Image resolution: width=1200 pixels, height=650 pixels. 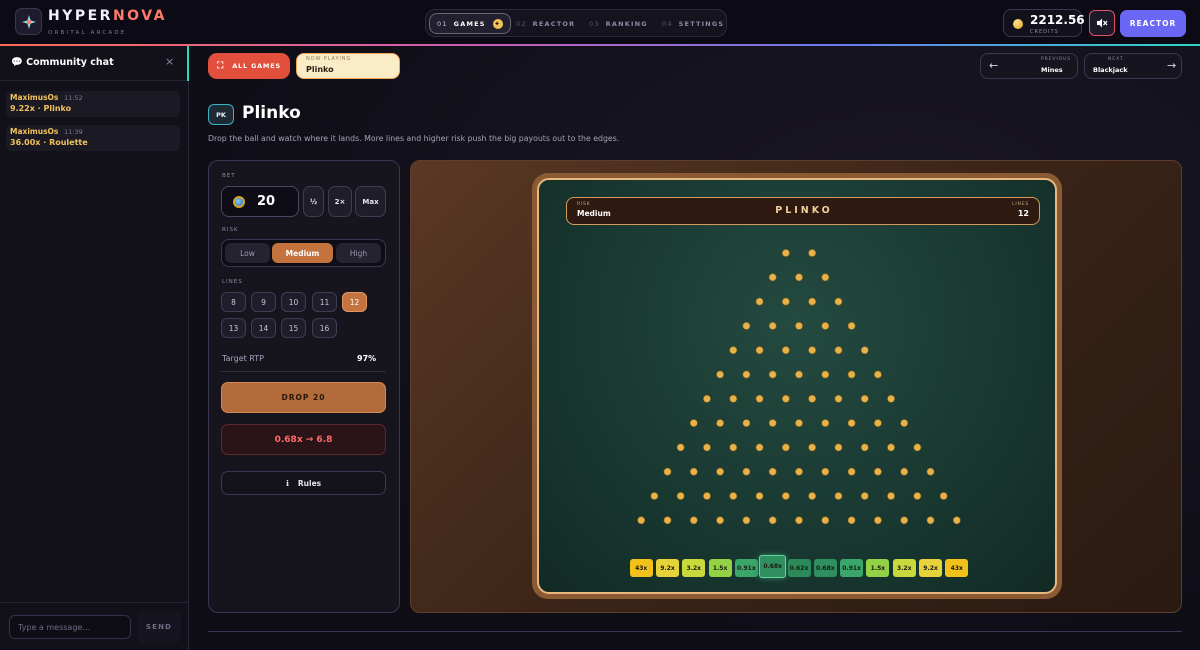 I want to click on multiplier-slot: 9.2x, so click(x=667, y=568).